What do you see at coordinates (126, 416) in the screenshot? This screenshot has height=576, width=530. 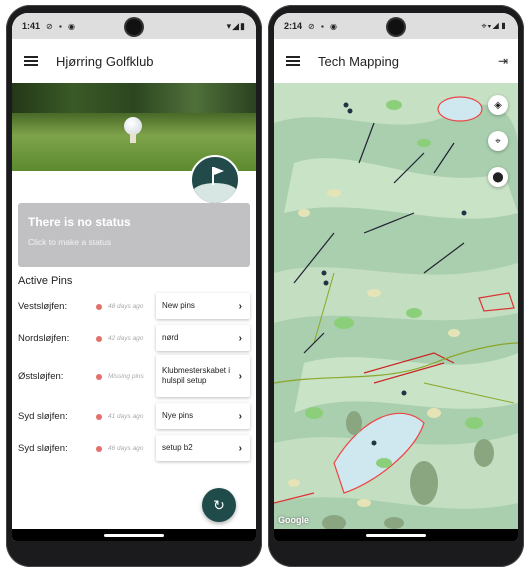 I see `pin-age: 41 days ago` at bounding box center [126, 416].